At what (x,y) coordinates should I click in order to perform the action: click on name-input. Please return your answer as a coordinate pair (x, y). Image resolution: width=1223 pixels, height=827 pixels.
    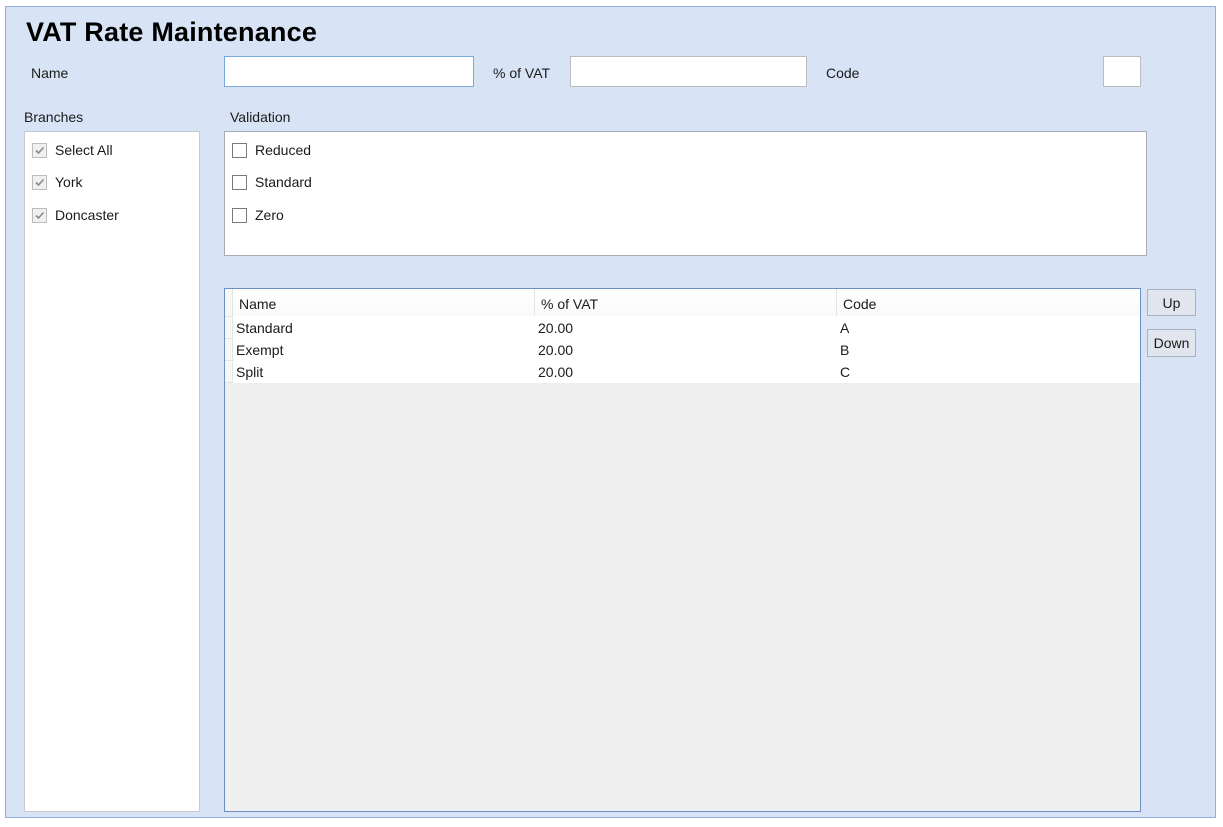
    Looking at the image, I should click on (349, 71).